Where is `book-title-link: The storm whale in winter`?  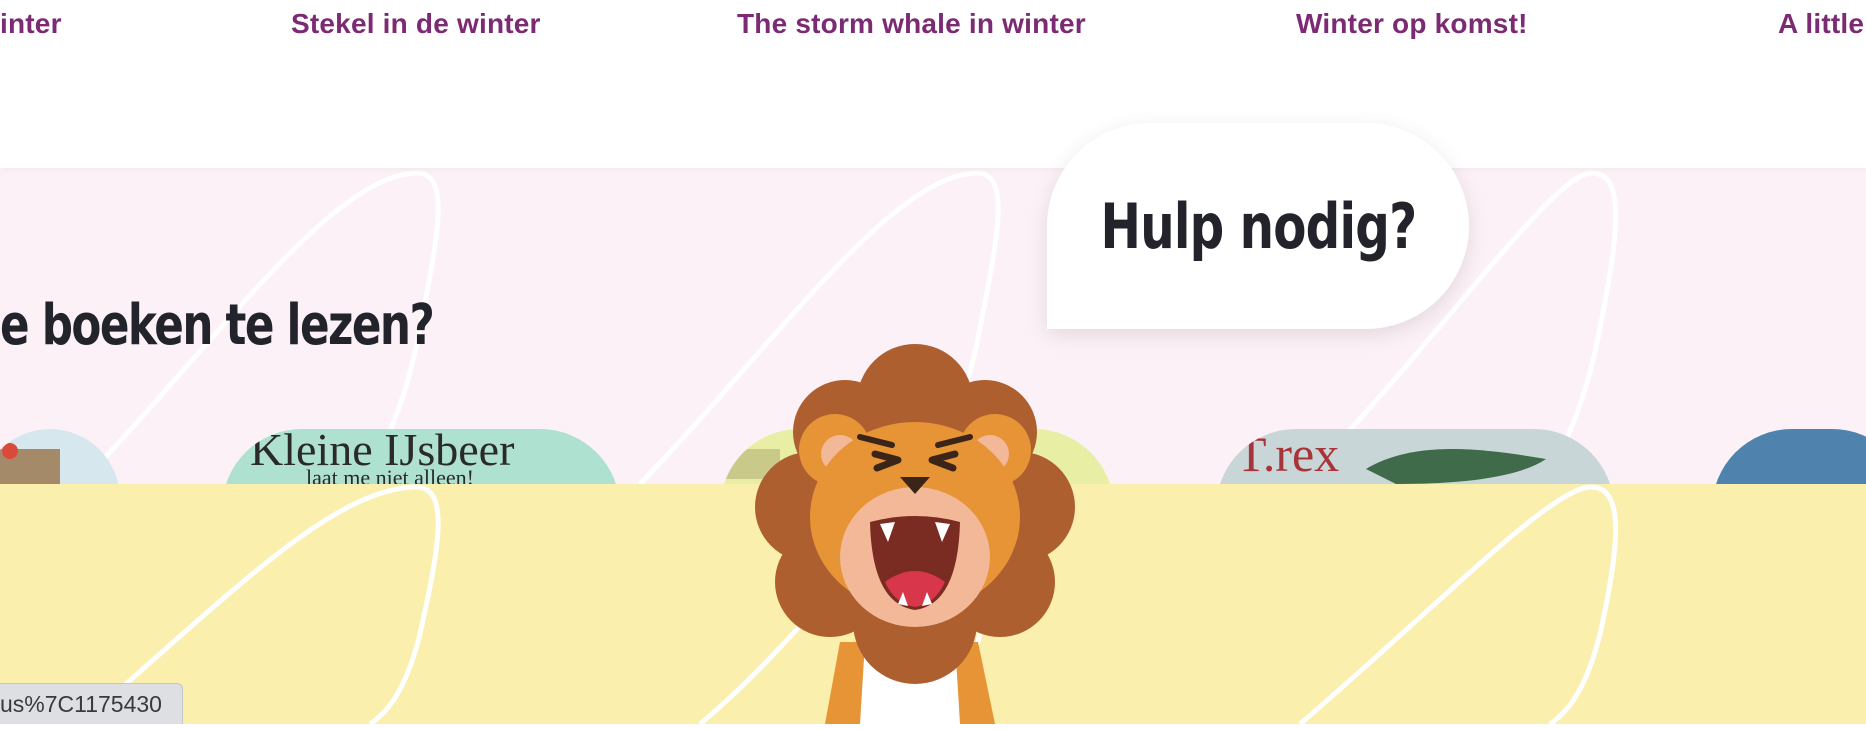 book-title-link: The storm whale in winter is located at coordinates (911, 24).